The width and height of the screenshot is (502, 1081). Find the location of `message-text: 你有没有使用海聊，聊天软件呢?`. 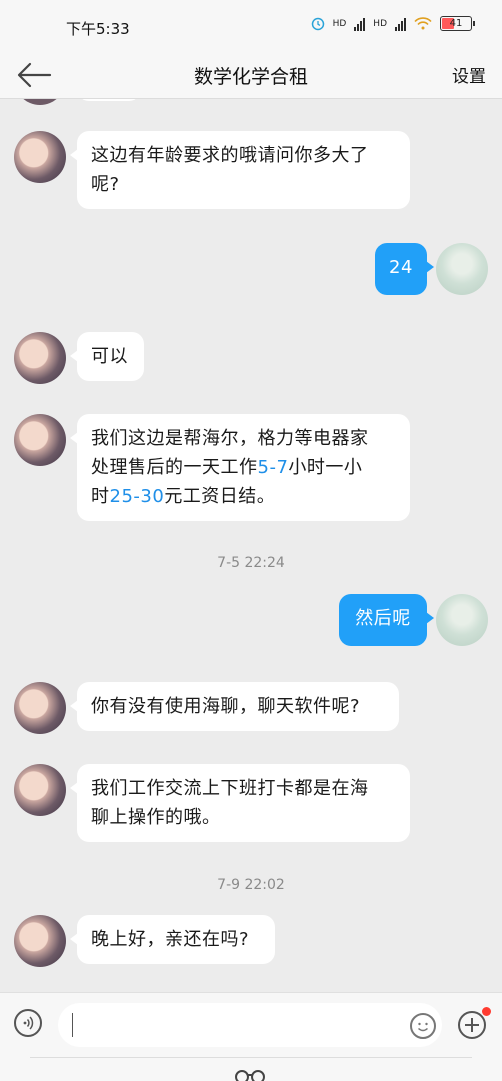

message-text: 你有没有使用海聊，聊天软件呢? is located at coordinates (226, 706).